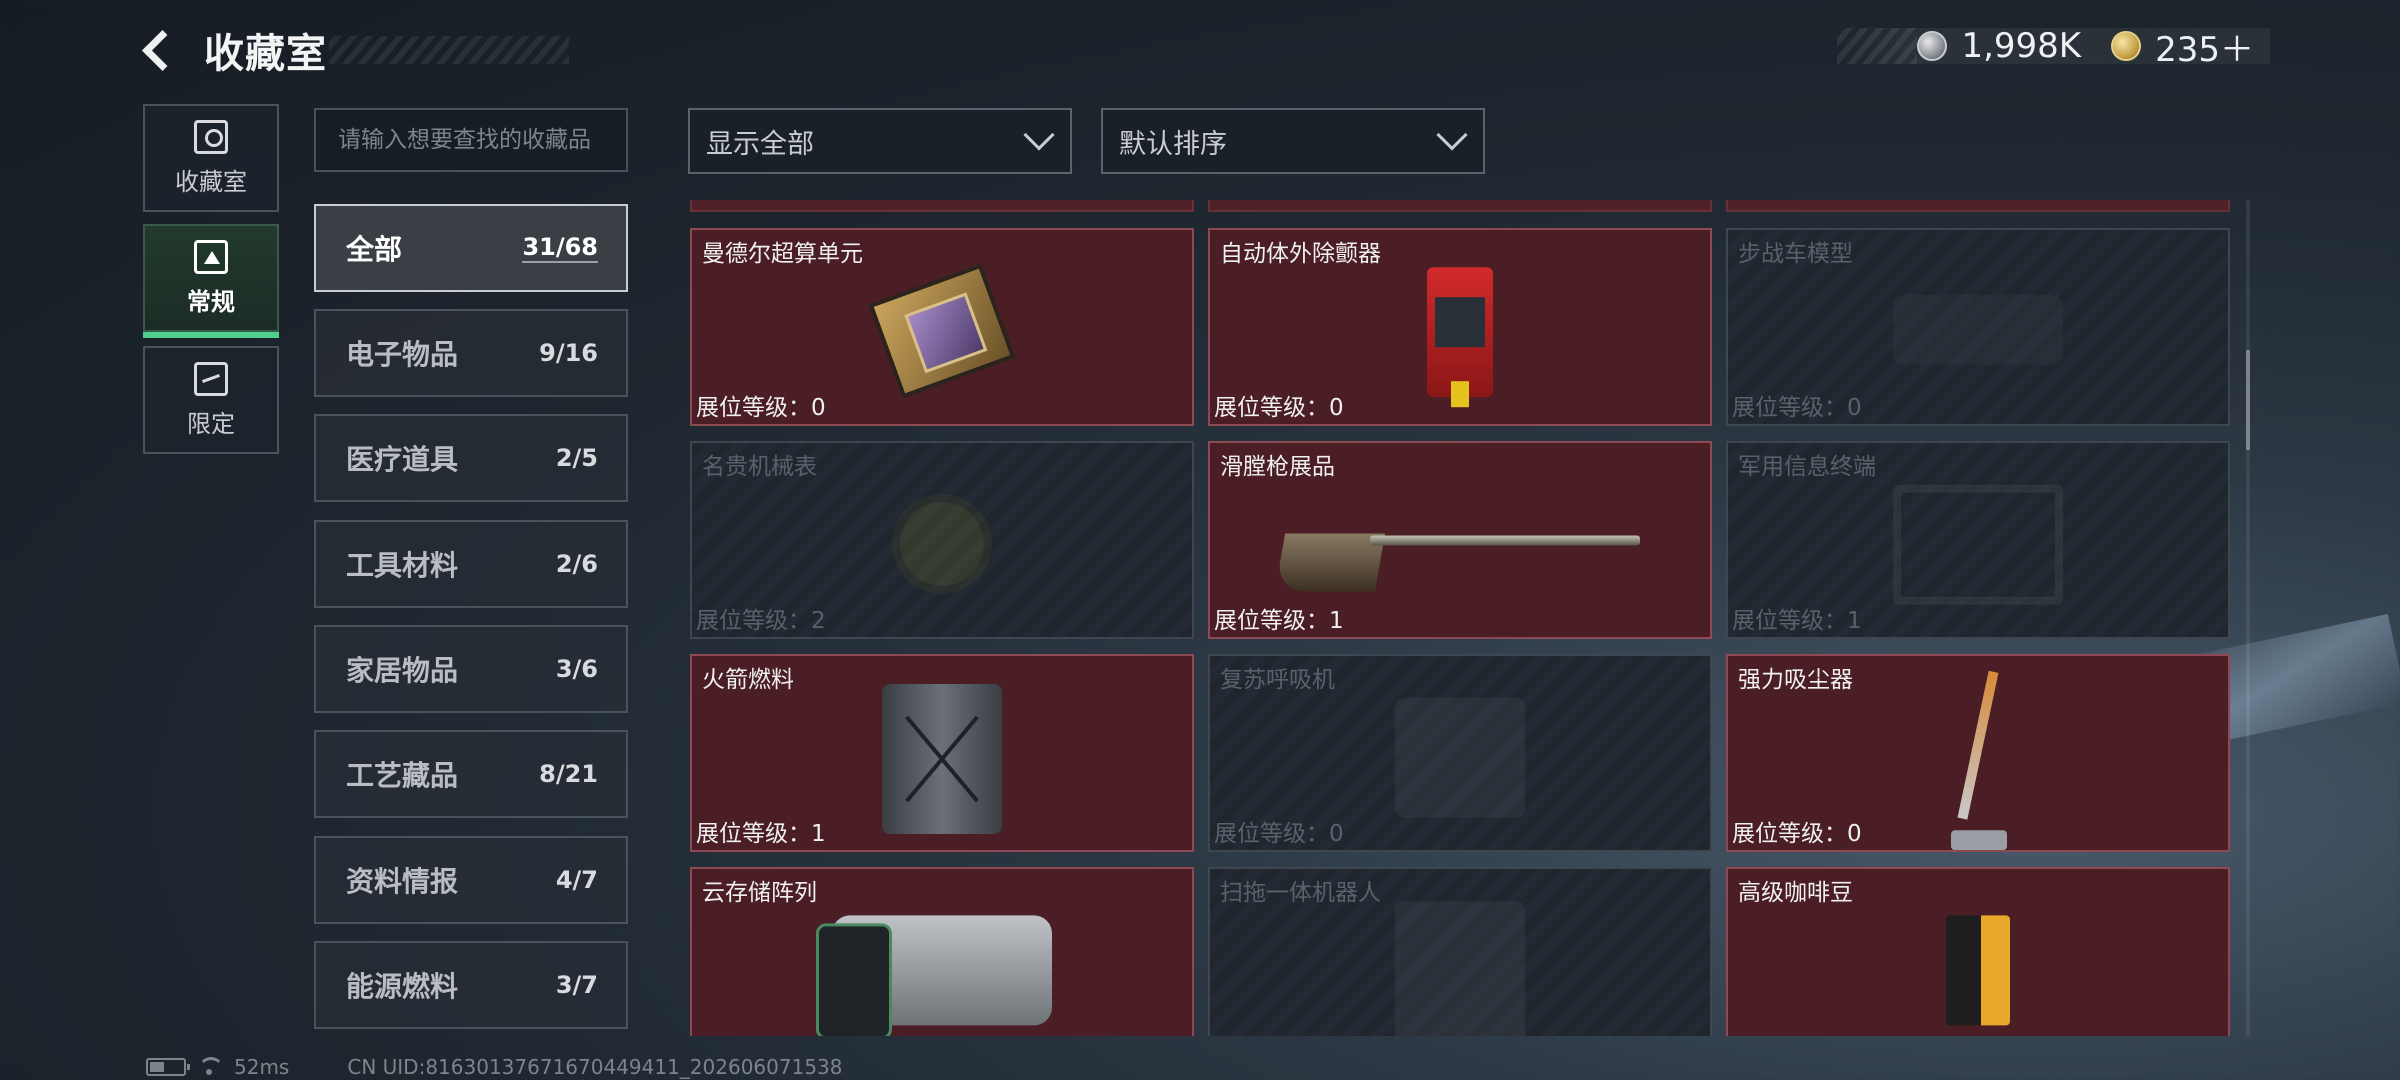 The image size is (2400, 1080). What do you see at coordinates (471, 669) in the screenshot?
I see `category-household: 家居物品 3/6` at bounding box center [471, 669].